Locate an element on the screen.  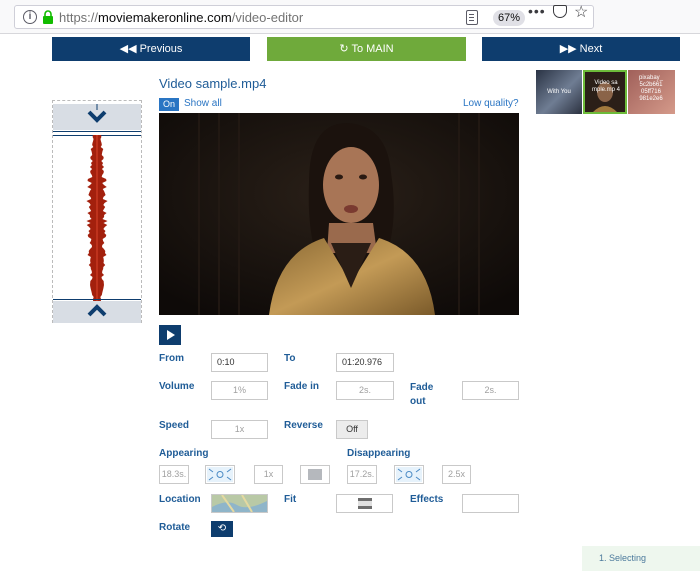
page-actions-icon: ••• is located at coordinates (537, 11).